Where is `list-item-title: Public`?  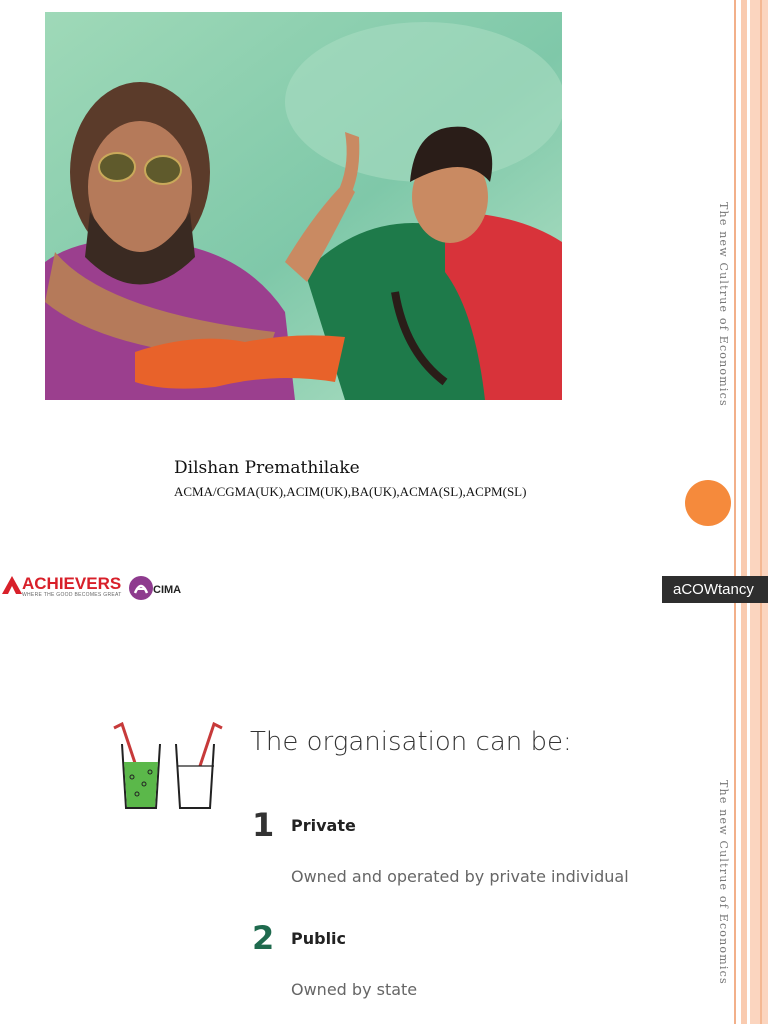
list-item-title: Public is located at coordinates (319, 938).